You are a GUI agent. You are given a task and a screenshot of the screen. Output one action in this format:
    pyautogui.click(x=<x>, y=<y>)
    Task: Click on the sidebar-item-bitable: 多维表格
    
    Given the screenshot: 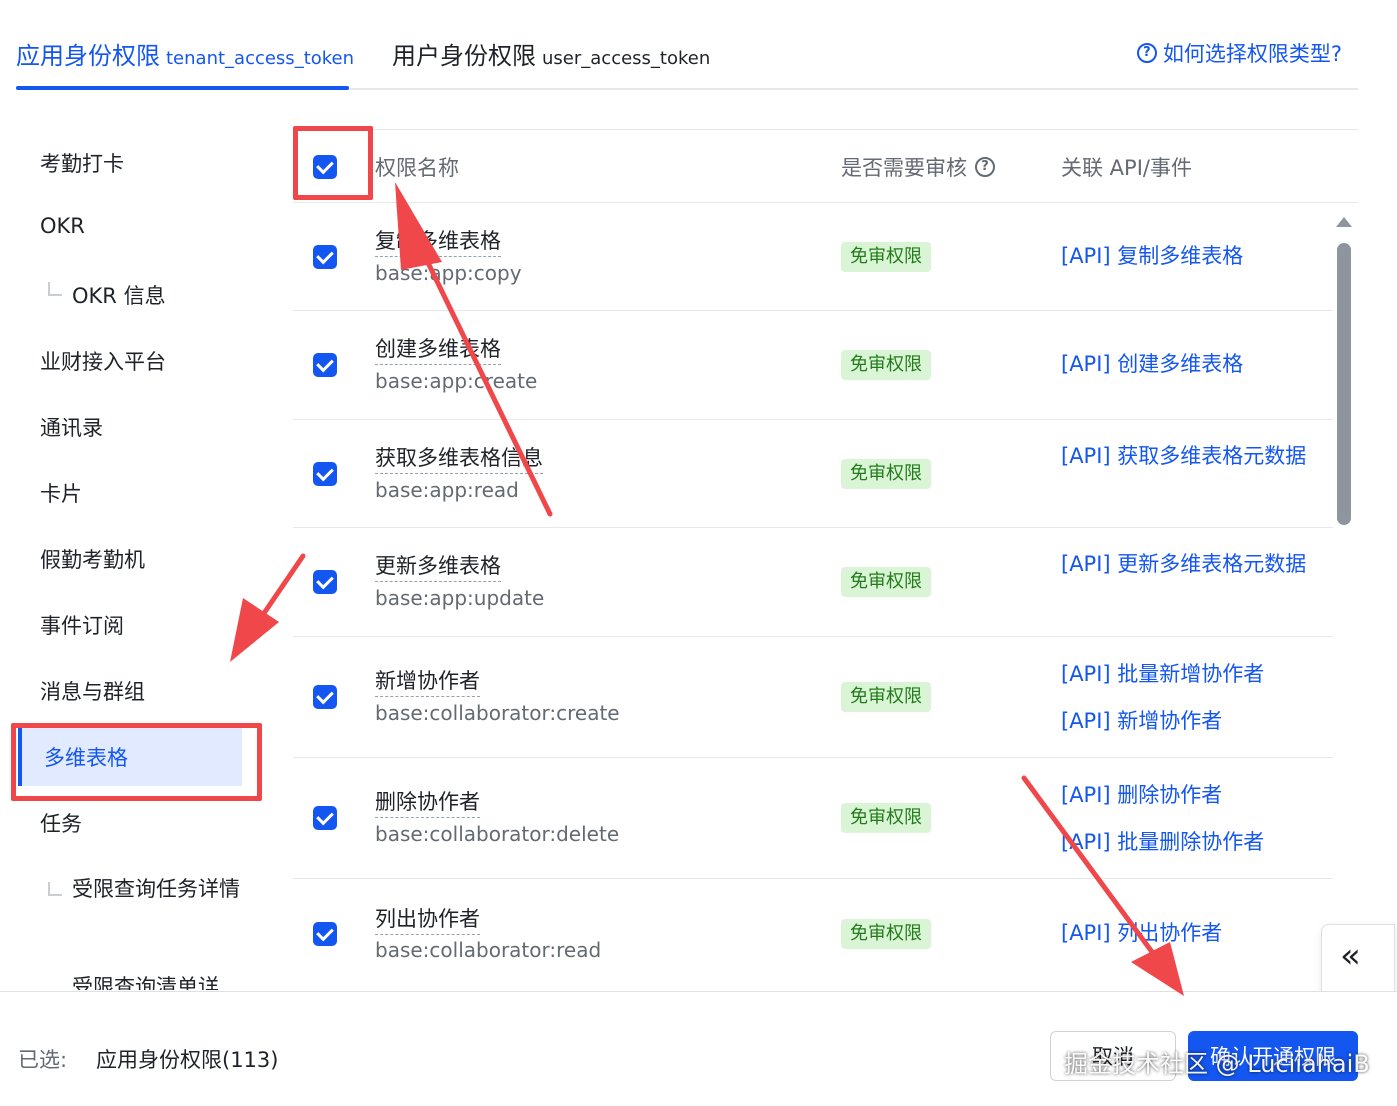 What is the action you would take?
    pyautogui.click(x=130, y=757)
    